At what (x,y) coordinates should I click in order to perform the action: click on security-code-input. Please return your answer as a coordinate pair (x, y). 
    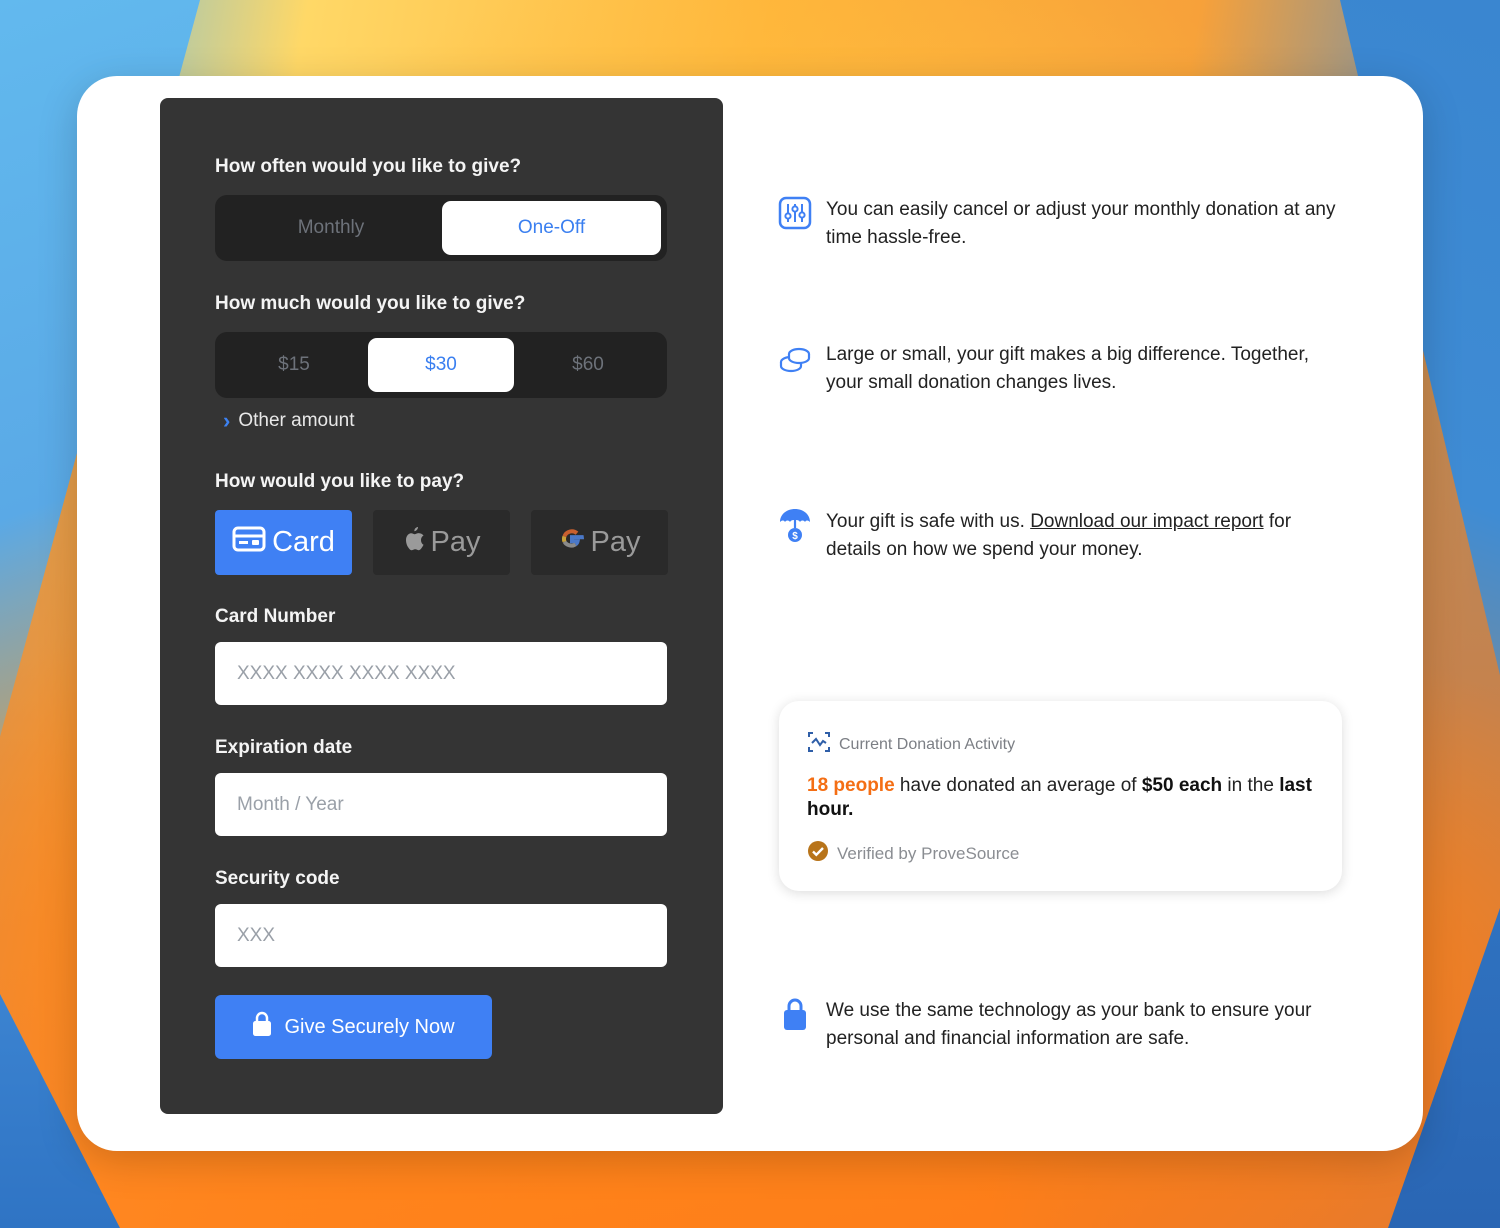
    Looking at the image, I should click on (441, 935).